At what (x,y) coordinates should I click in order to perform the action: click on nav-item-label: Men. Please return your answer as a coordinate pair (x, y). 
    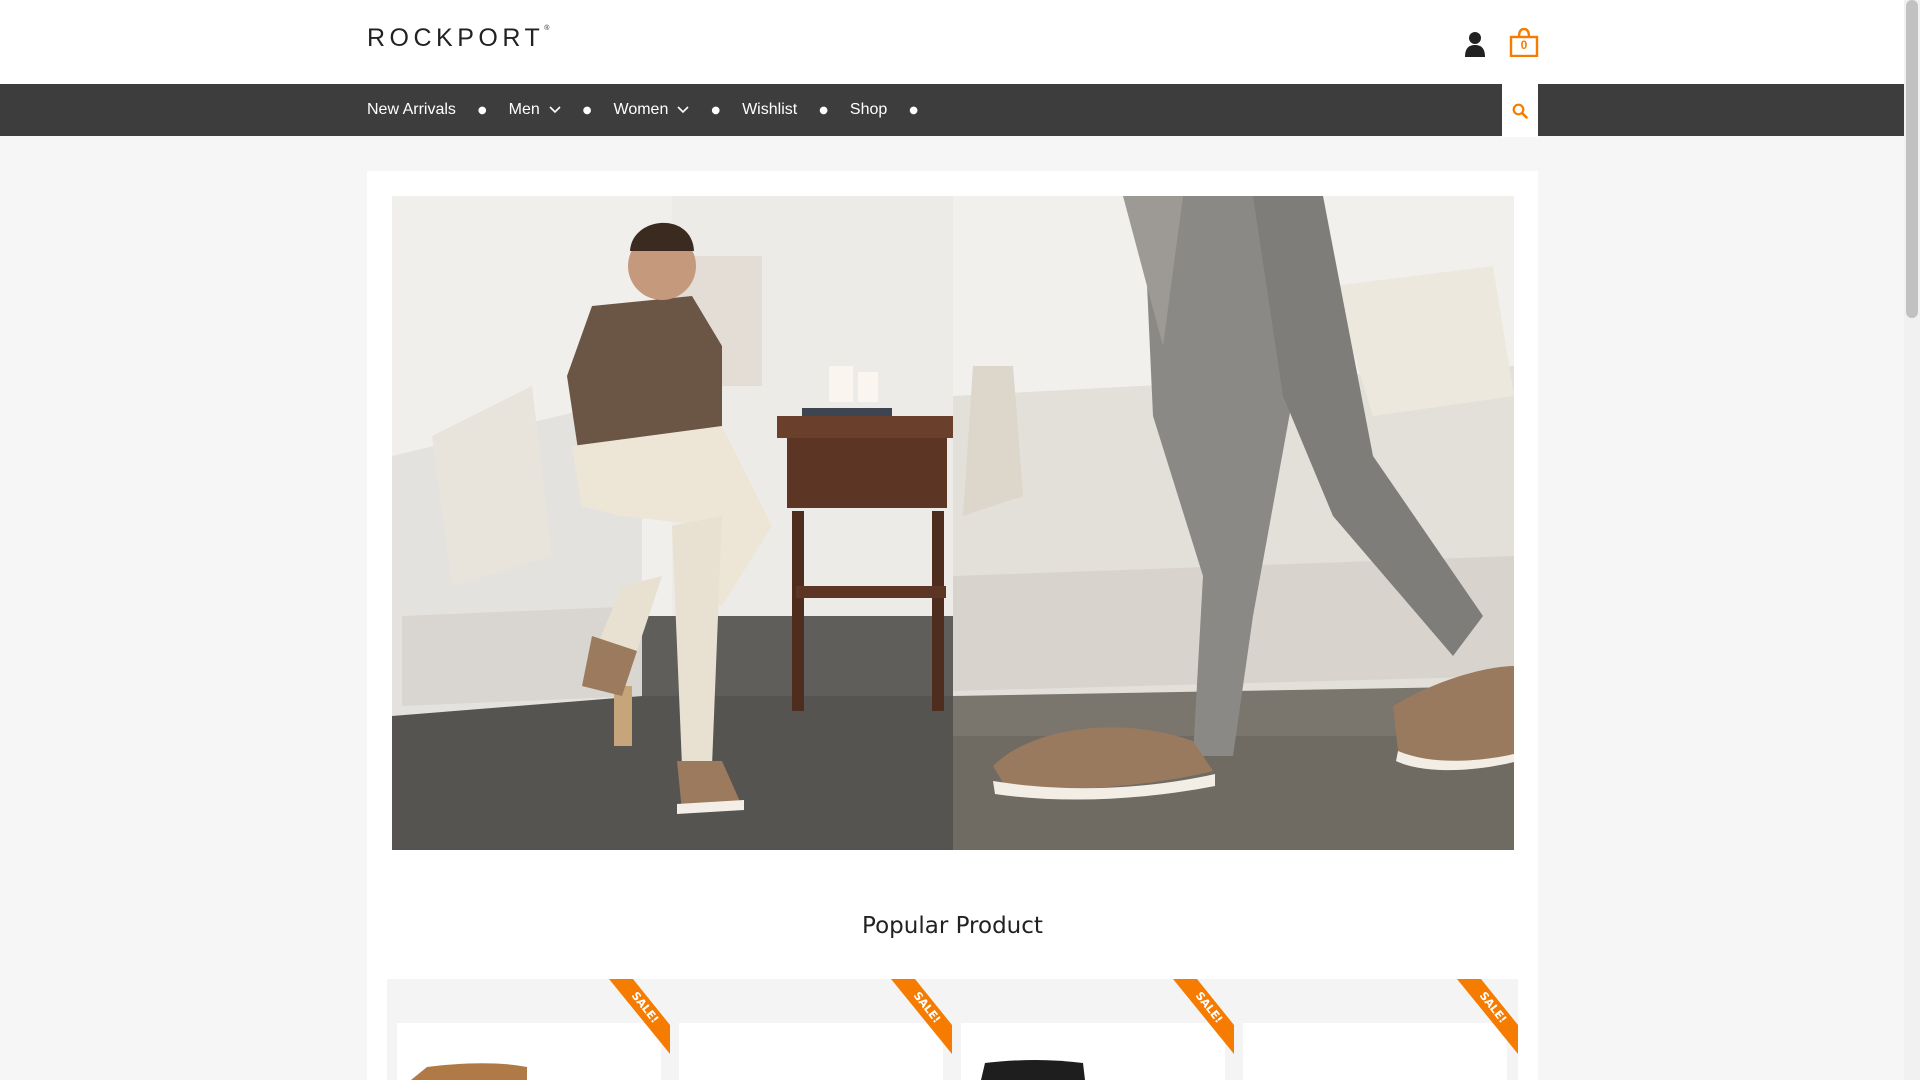
    Looking at the image, I should click on (524, 109).